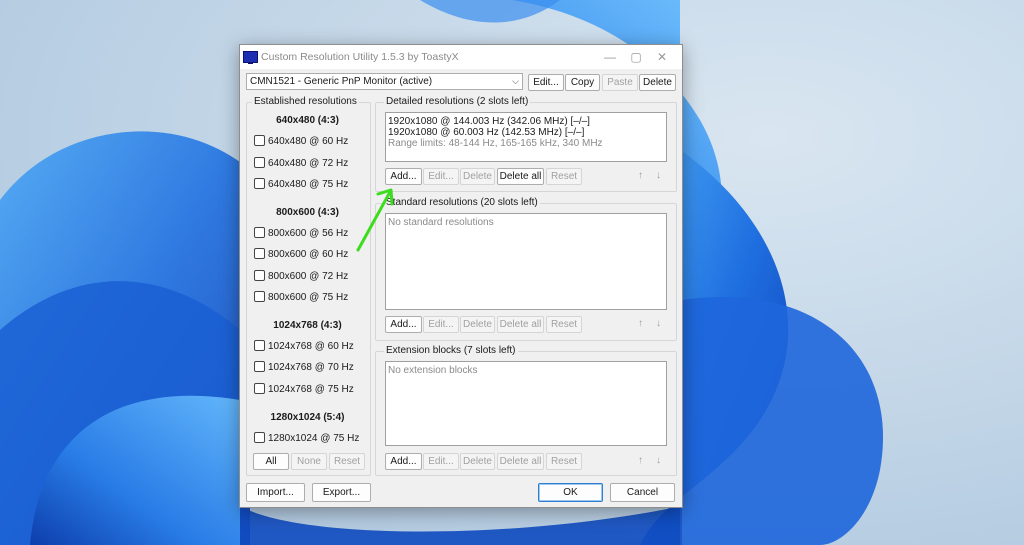 This screenshot has height=545, width=1024. Describe the element at coordinates (308, 254) in the screenshot. I see `checkbox-label: 800x600 @ 60 Hz` at that location.